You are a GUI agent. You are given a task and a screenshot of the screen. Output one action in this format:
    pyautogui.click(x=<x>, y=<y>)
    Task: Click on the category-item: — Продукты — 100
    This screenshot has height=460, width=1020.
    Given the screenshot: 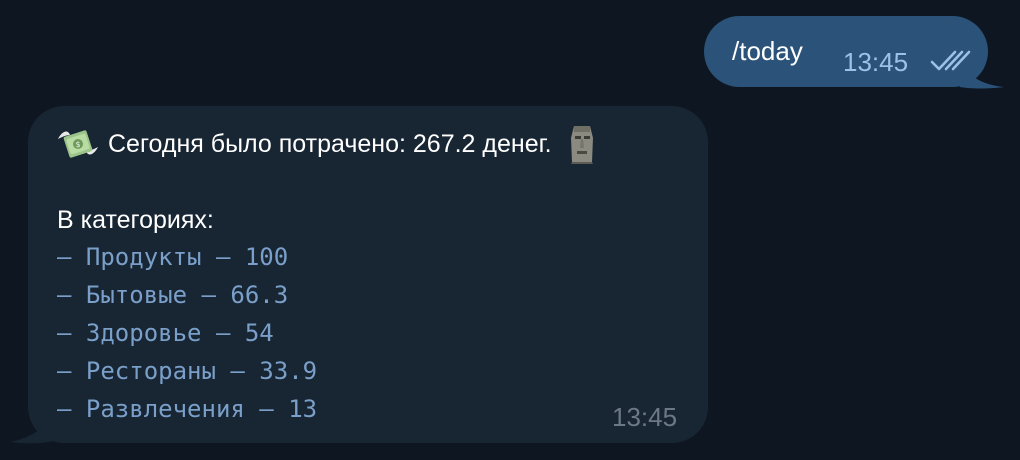 What is the action you would take?
    pyautogui.click(x=173, y=257)
    